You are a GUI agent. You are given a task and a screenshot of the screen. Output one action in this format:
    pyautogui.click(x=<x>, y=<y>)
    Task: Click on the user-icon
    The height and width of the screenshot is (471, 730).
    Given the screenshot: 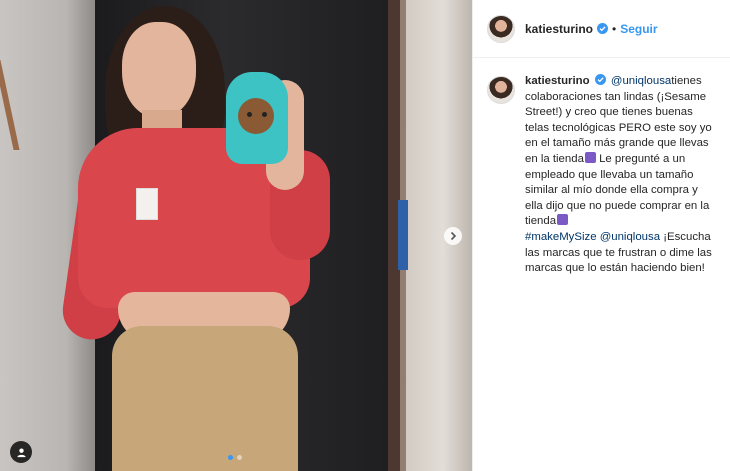 What is the action you would take?
    pyautogui.click(x=21, y=452)
    